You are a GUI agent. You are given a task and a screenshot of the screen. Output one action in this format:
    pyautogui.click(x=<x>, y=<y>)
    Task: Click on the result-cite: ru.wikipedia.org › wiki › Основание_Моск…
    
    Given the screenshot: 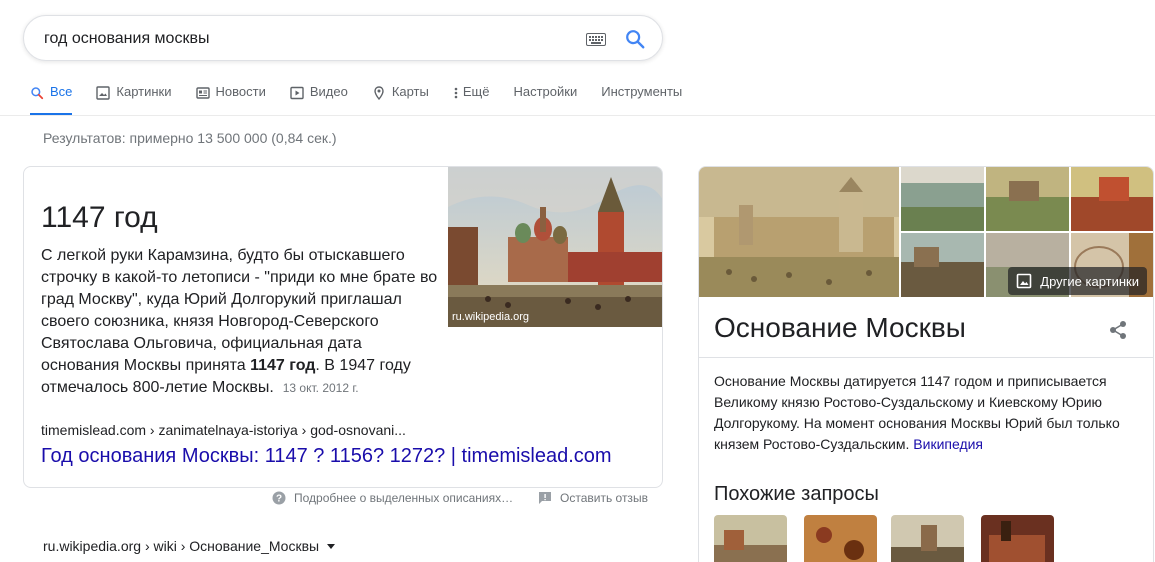 What is the action you would take?
    pyautogui.click(x=189, y=546)
    